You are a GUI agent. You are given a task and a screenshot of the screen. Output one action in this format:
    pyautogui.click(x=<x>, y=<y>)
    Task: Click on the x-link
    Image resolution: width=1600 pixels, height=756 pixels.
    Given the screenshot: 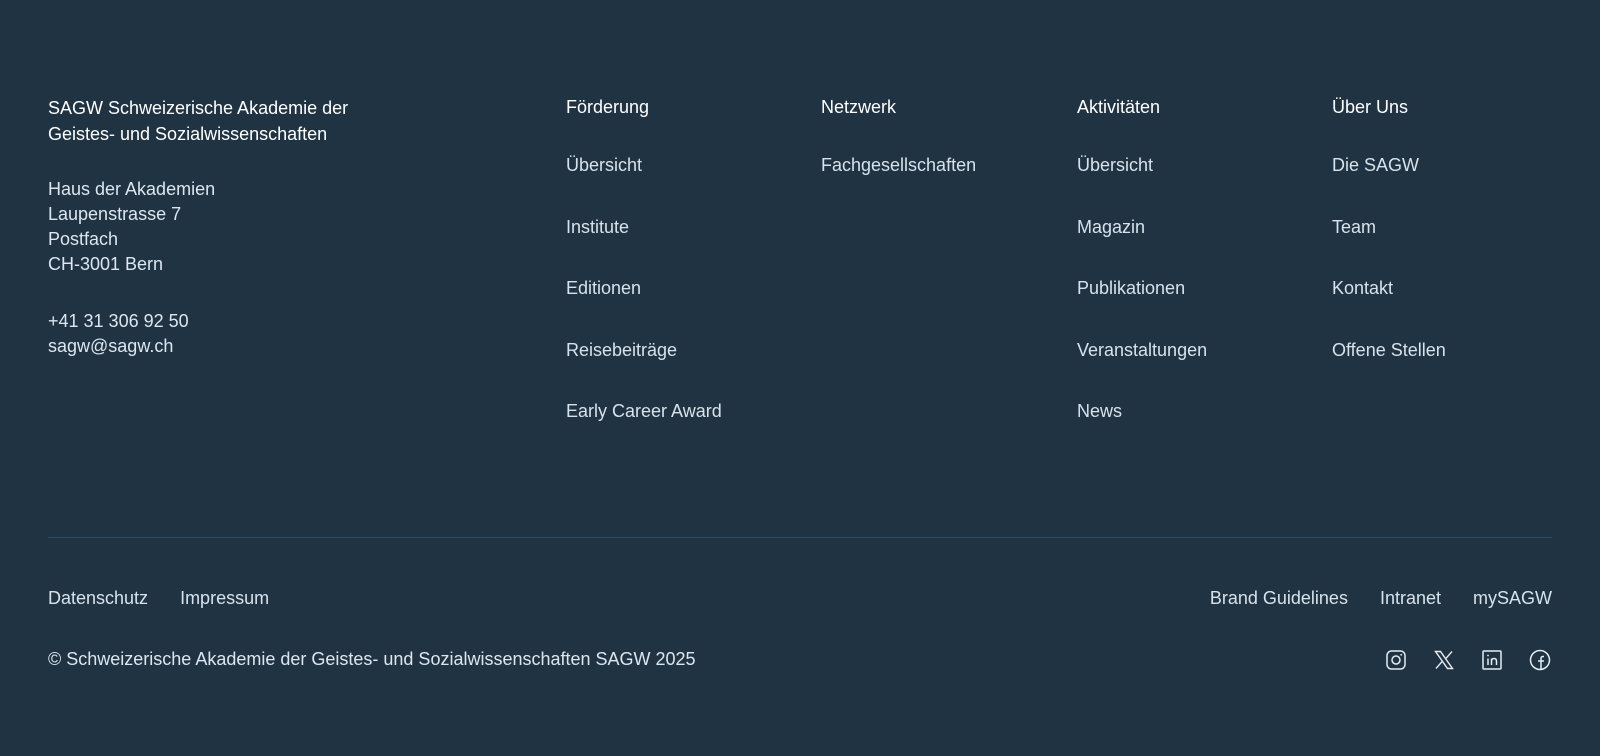 What is the action you would take?
    pyautogui.click(x=1444, y=660)
    